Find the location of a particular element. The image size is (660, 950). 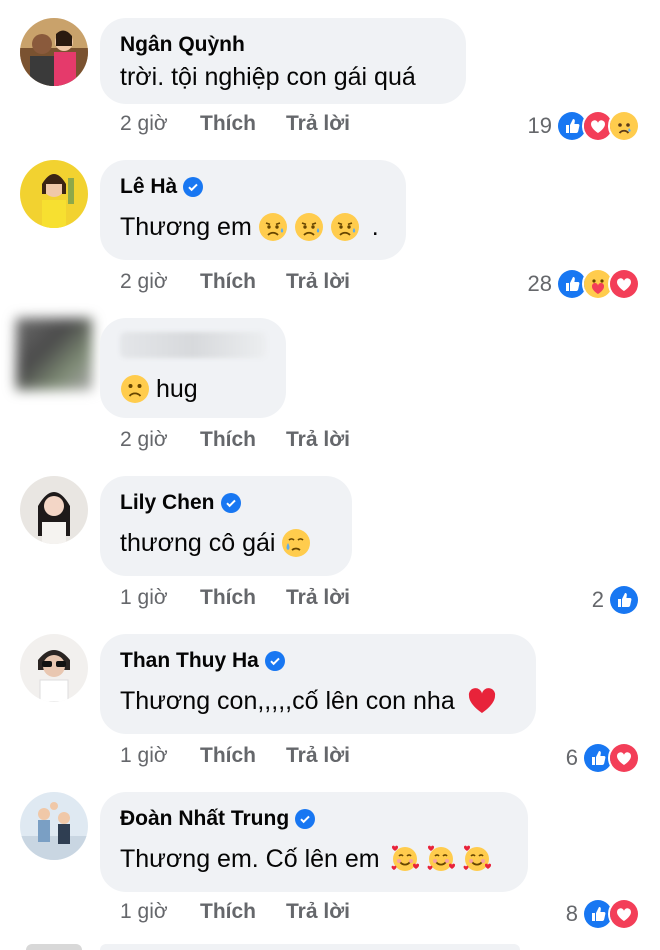

sad-icon is located at coordinates (624, 126).